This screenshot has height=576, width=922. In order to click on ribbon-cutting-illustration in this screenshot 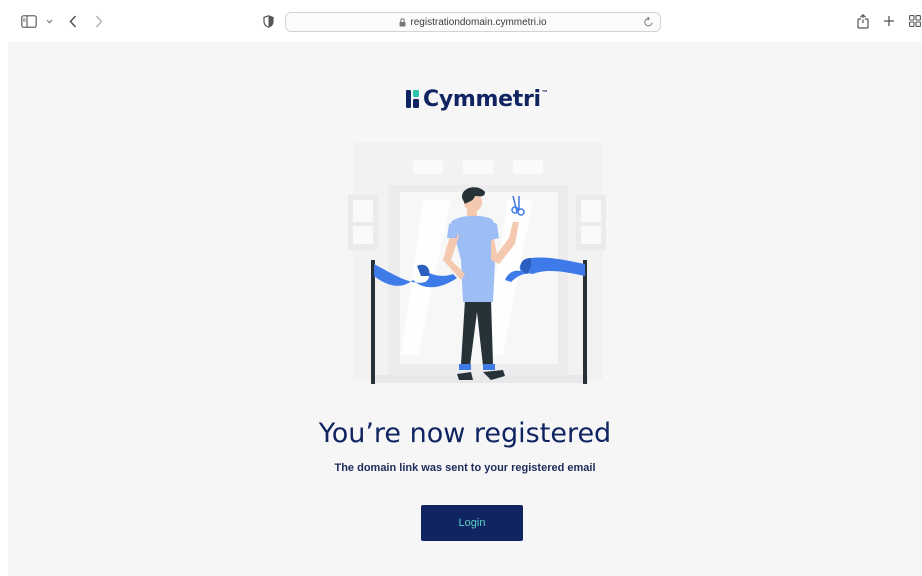, I will do `click(477, 263)`.